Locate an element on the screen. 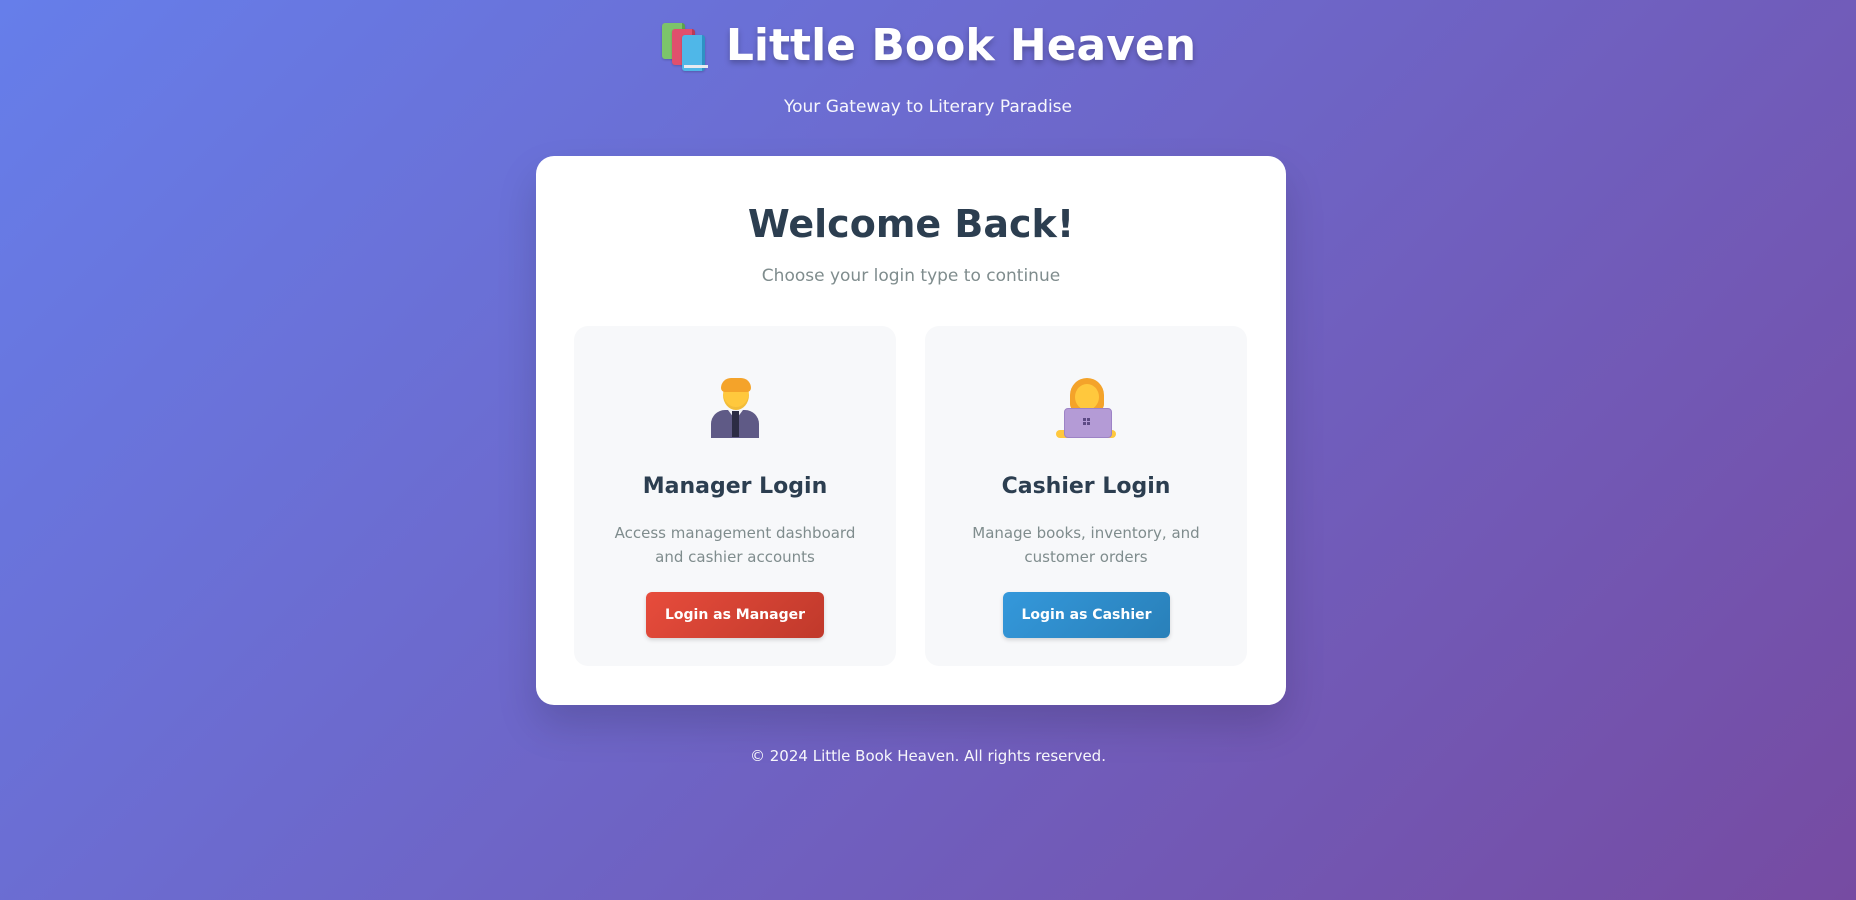 The image size is (1856, 900). site-title: Little Book Heaven is located at coordinates (961, 45).